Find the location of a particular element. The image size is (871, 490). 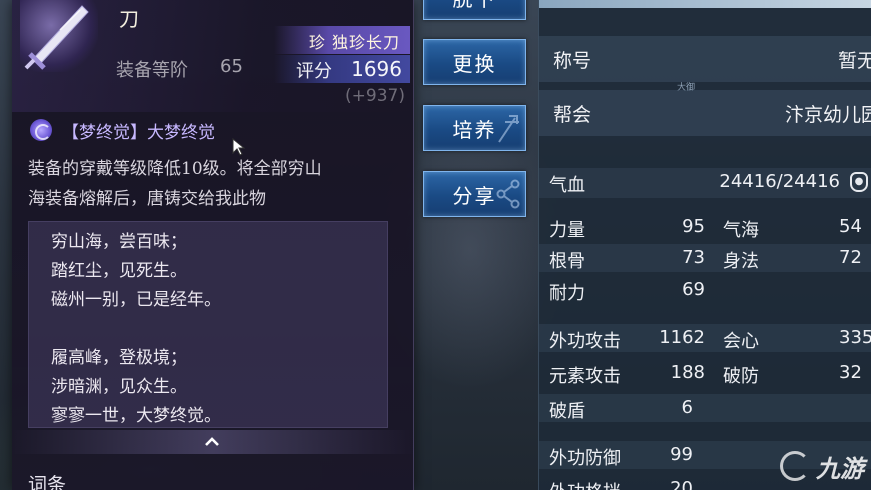

collapse-toggle is located at coordinates (212, 442).